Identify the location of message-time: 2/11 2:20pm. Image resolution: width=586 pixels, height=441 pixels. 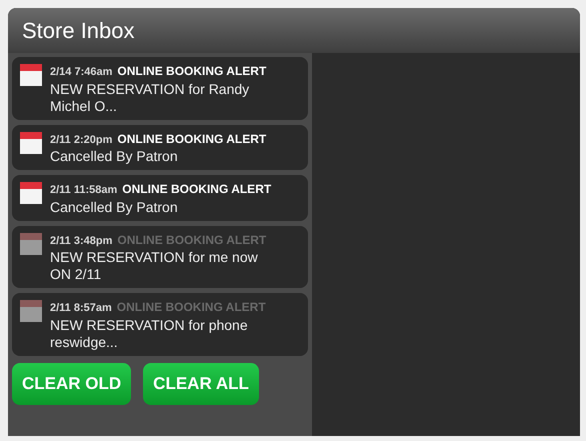
(81, 140).